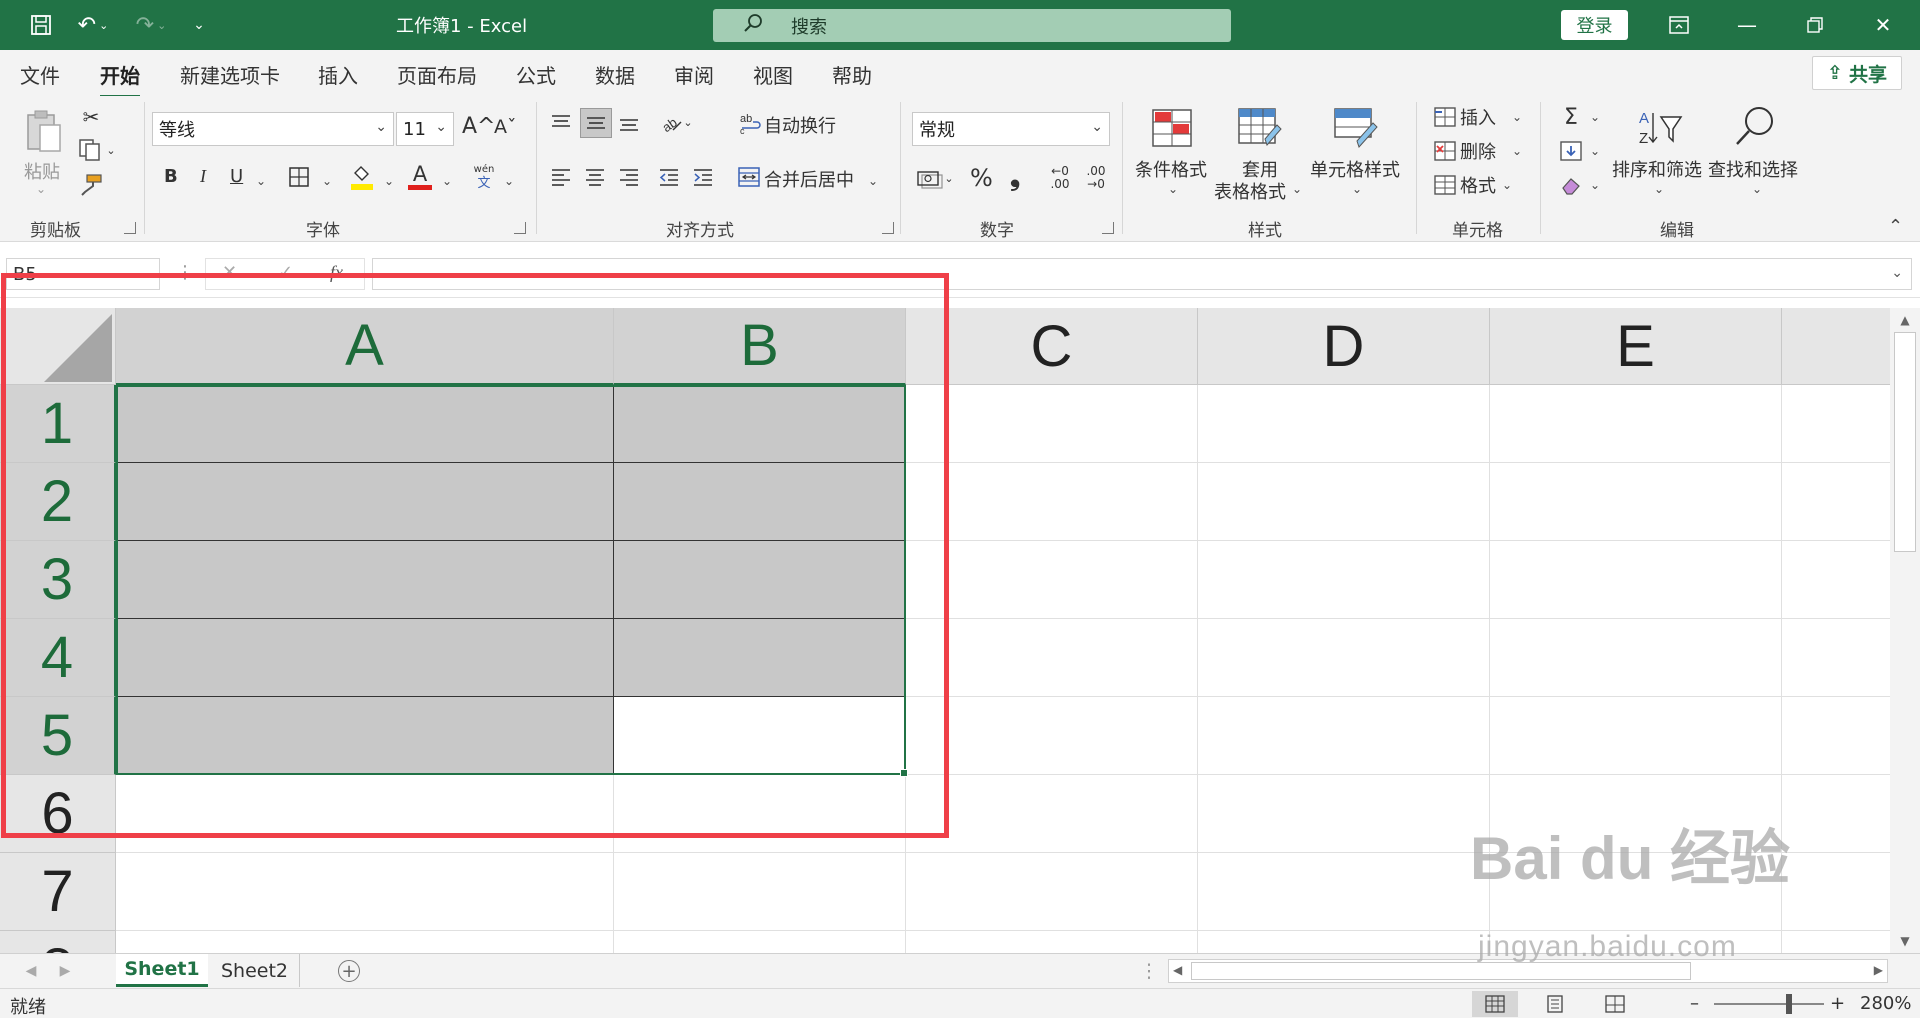  Describe the element at coordinates (1836, 424) in the screenshot. I see `cell-f1` at that location.